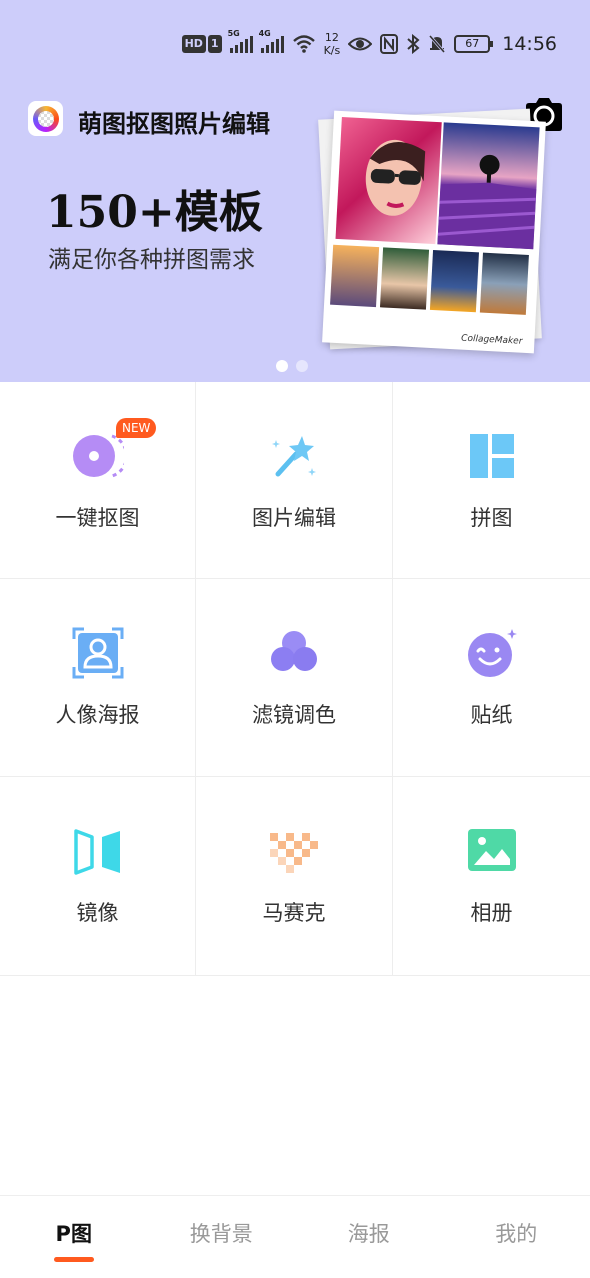  I want to click on feature-label: 滤镜调色, so click(294, 715).